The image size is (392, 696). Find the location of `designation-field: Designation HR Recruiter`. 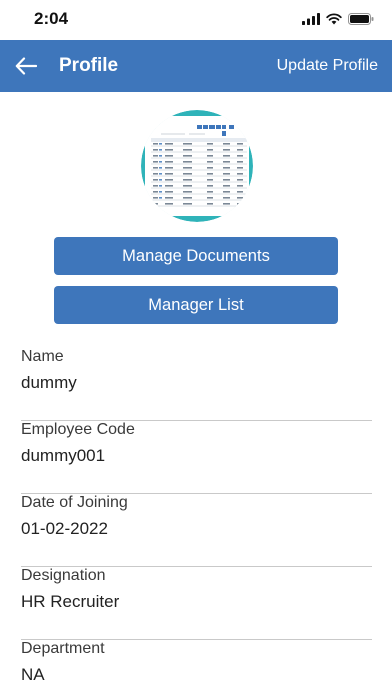

designation-field: Designation HR Recruiter is located at coordinates (196, 603).